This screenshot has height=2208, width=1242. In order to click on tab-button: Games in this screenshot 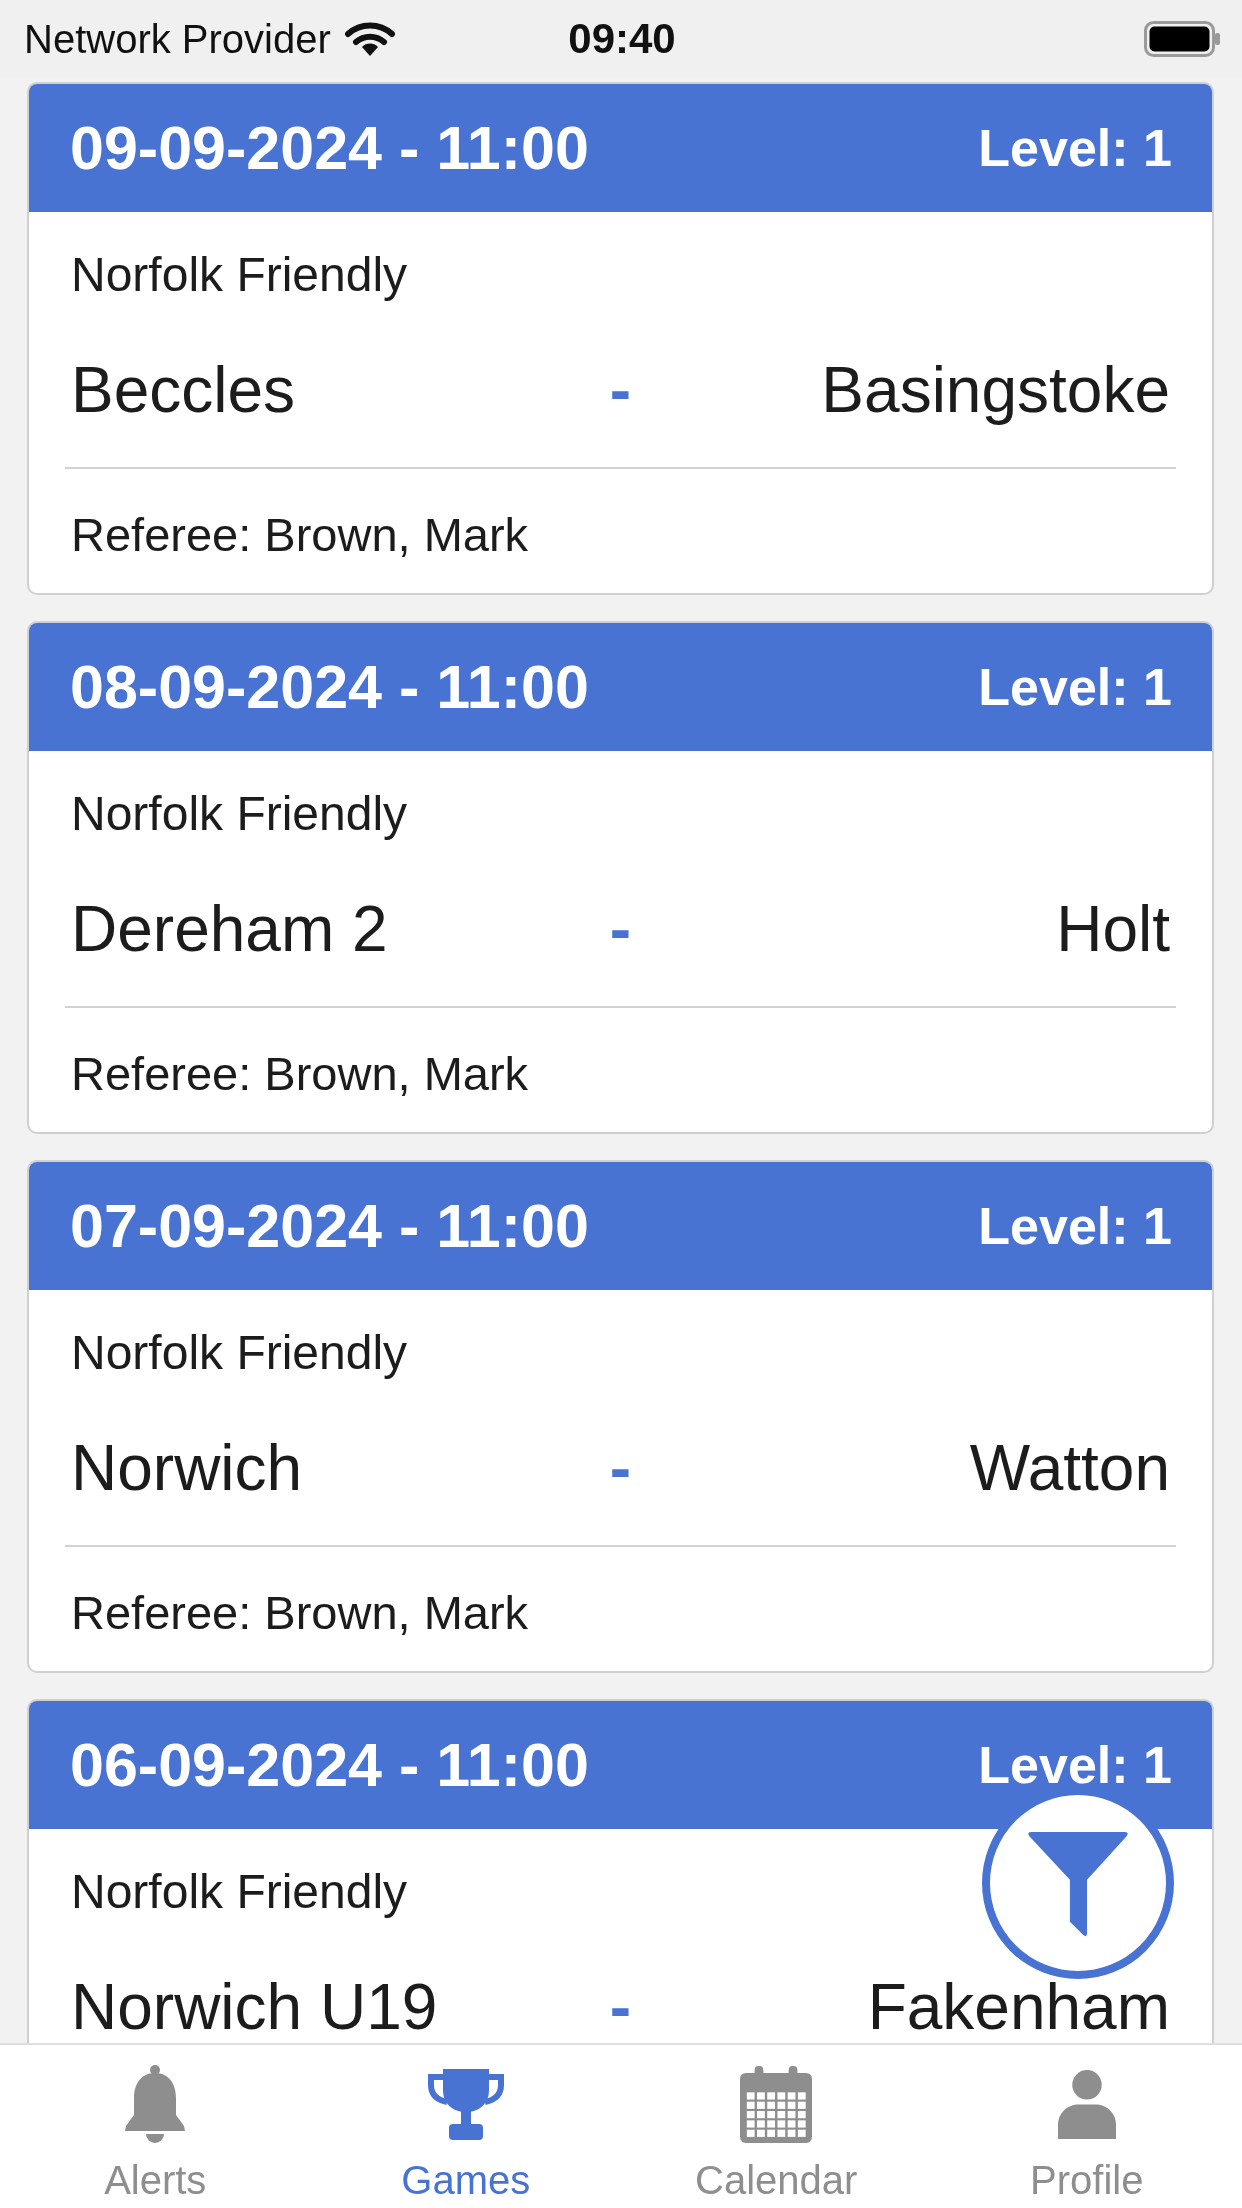, I will do `click(465, 2126)`.